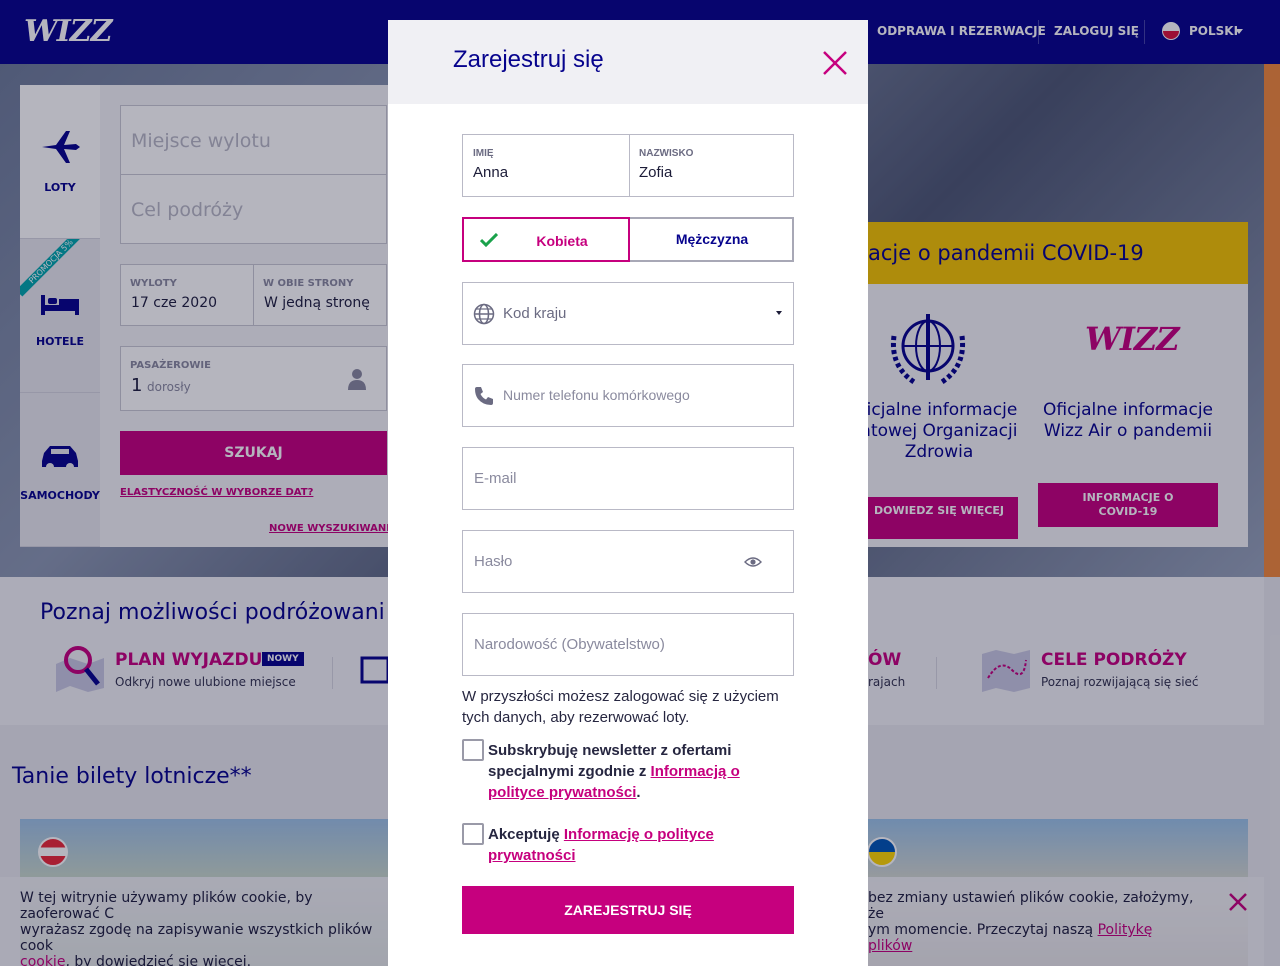  I want to click on nationality-placeholder: Narodowość (Obywatelstwo), so click(569, 644).